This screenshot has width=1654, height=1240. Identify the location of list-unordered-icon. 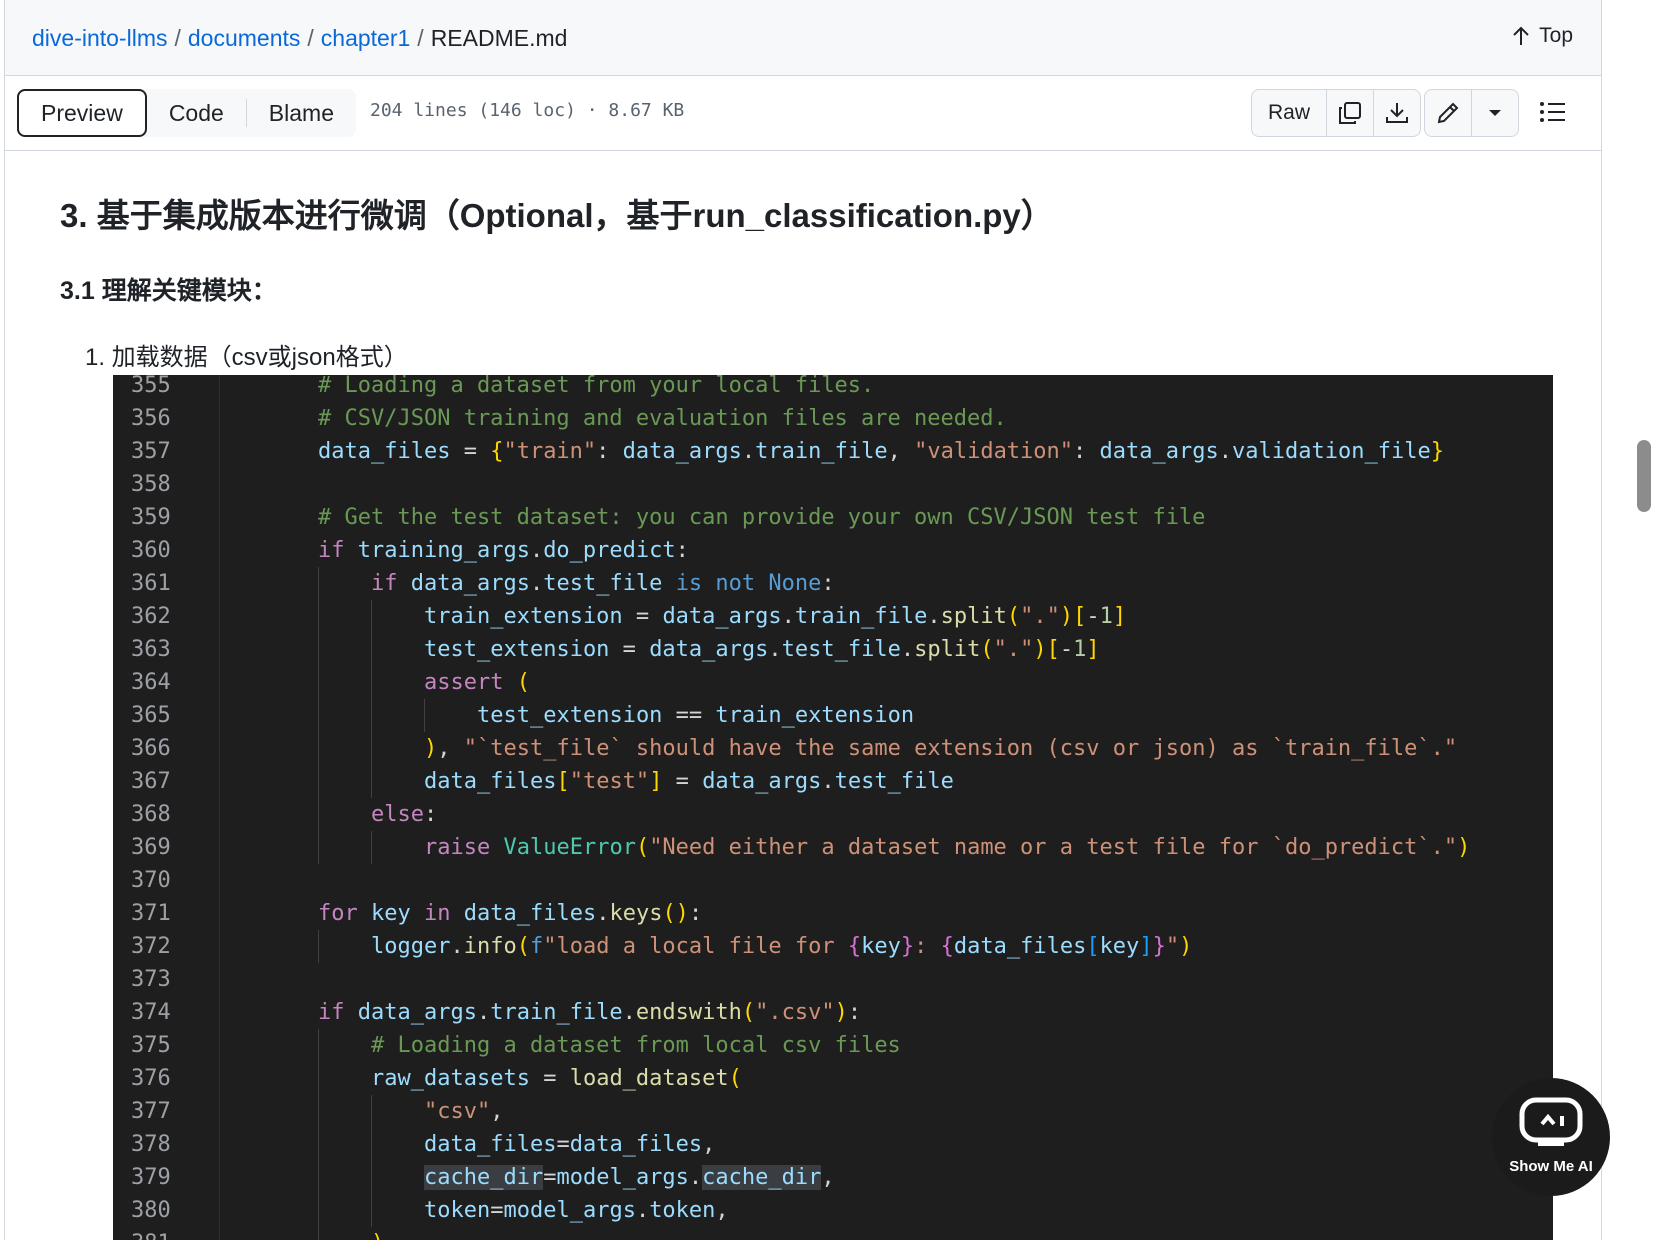
(1552, 112).